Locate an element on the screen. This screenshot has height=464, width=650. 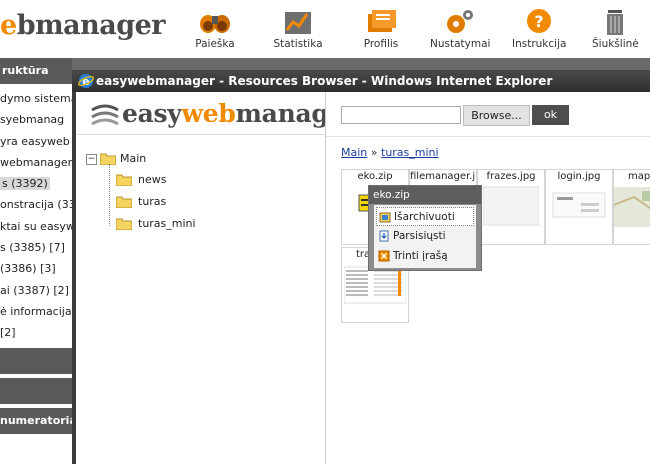
tree-connector is located at coordinates (109, 195).